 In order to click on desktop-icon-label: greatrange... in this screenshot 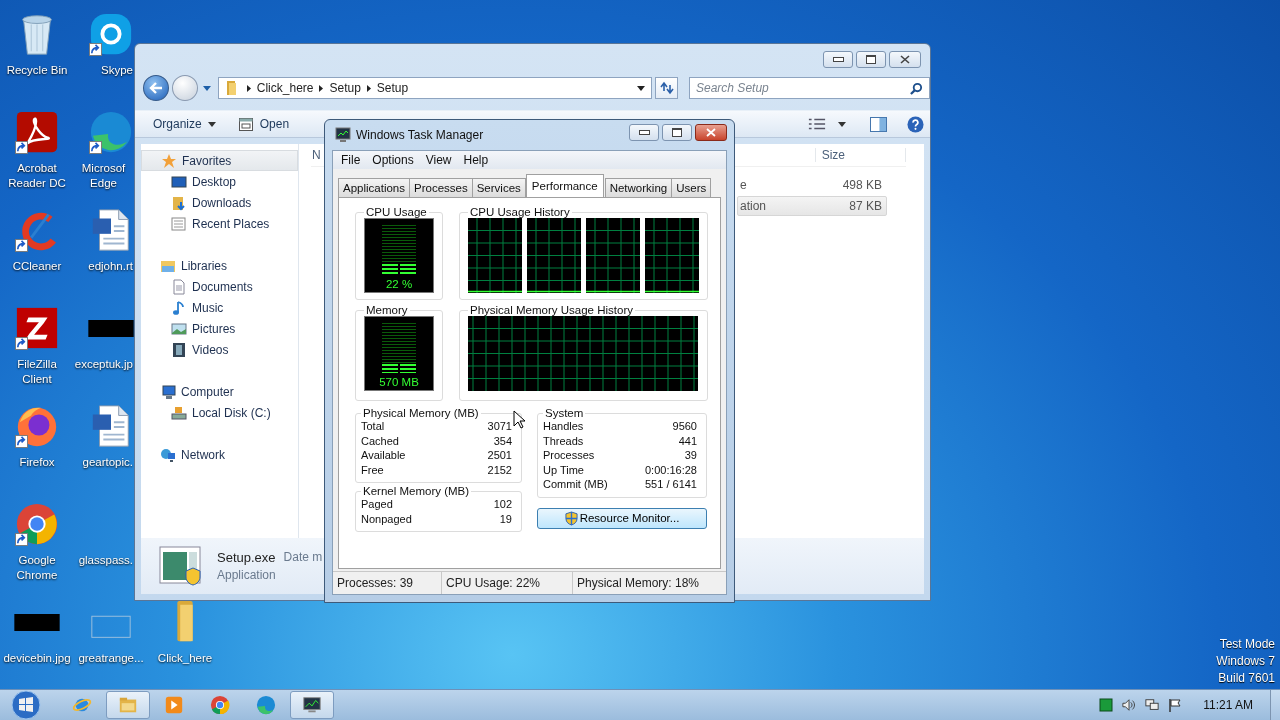, I will do `click(111, 658)`.